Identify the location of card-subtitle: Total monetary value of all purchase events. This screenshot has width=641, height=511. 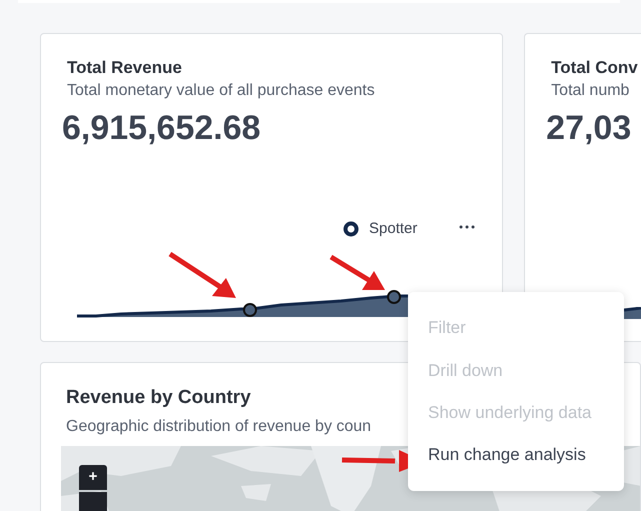
(221, 91).